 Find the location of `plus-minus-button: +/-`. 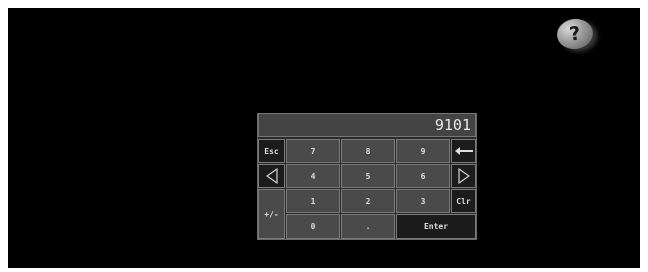

plus-minus-button: +/- is located at coordinates (271, 214).